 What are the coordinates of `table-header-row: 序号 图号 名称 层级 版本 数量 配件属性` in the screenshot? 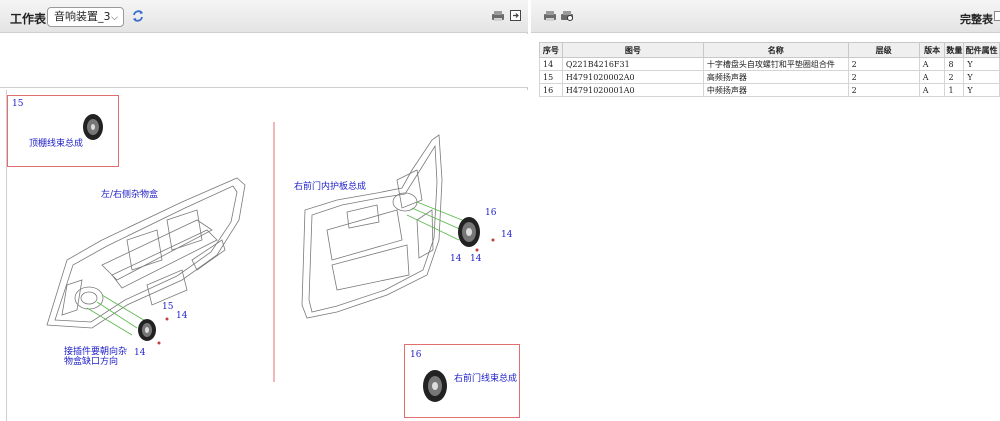 It's located at (769, 50).